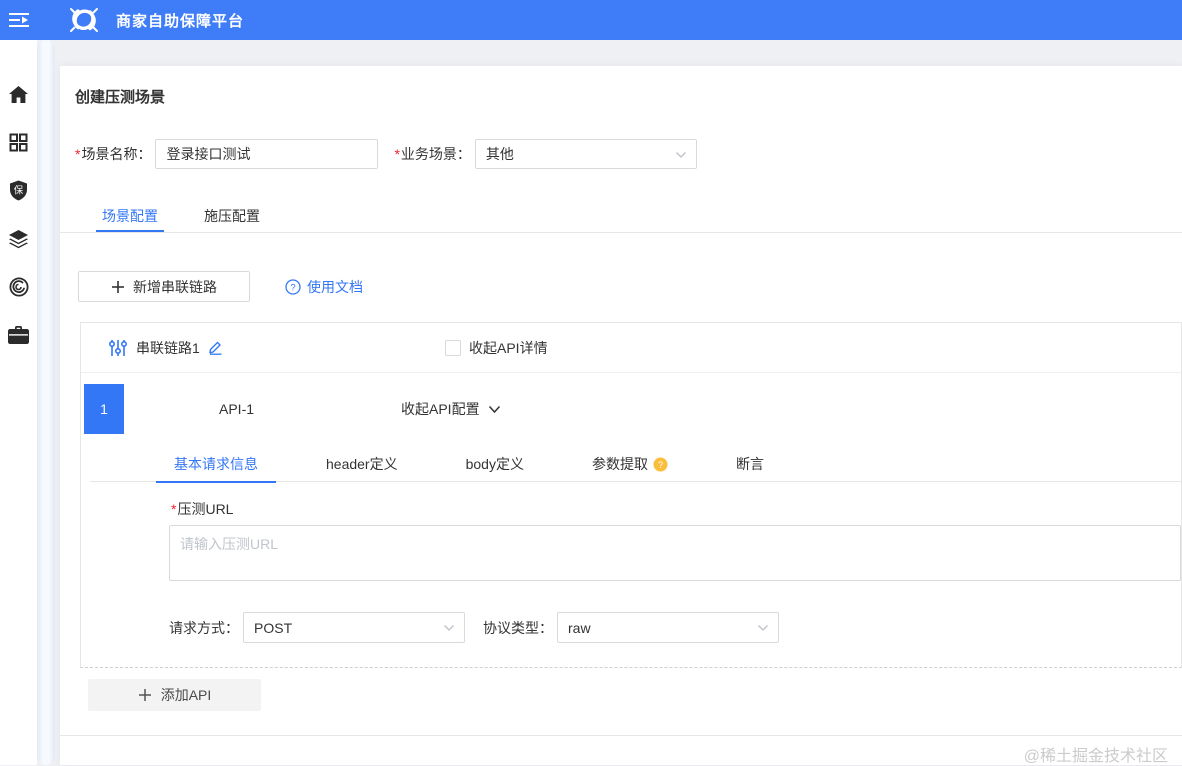 The width and height of the screenshot is (1182, 766). What do you see at coordinates (495, 464) in the screenshot?
I see `tab-body-define: body定义` at bounding box center [495, 464].